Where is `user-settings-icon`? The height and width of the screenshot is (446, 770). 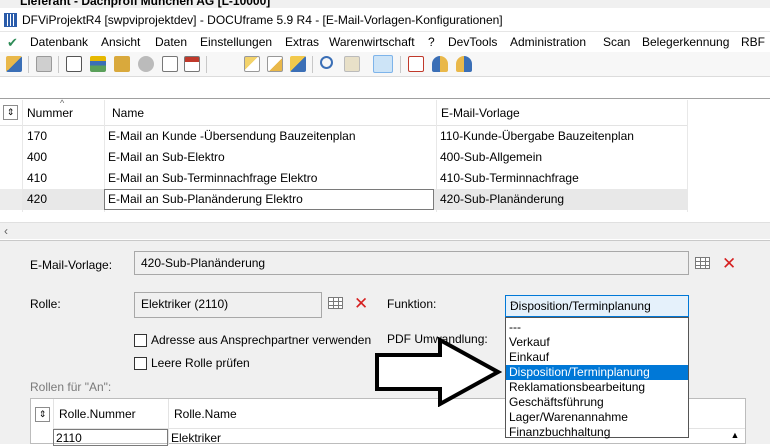
user-settings-icon is located at coordinates (464, 64).